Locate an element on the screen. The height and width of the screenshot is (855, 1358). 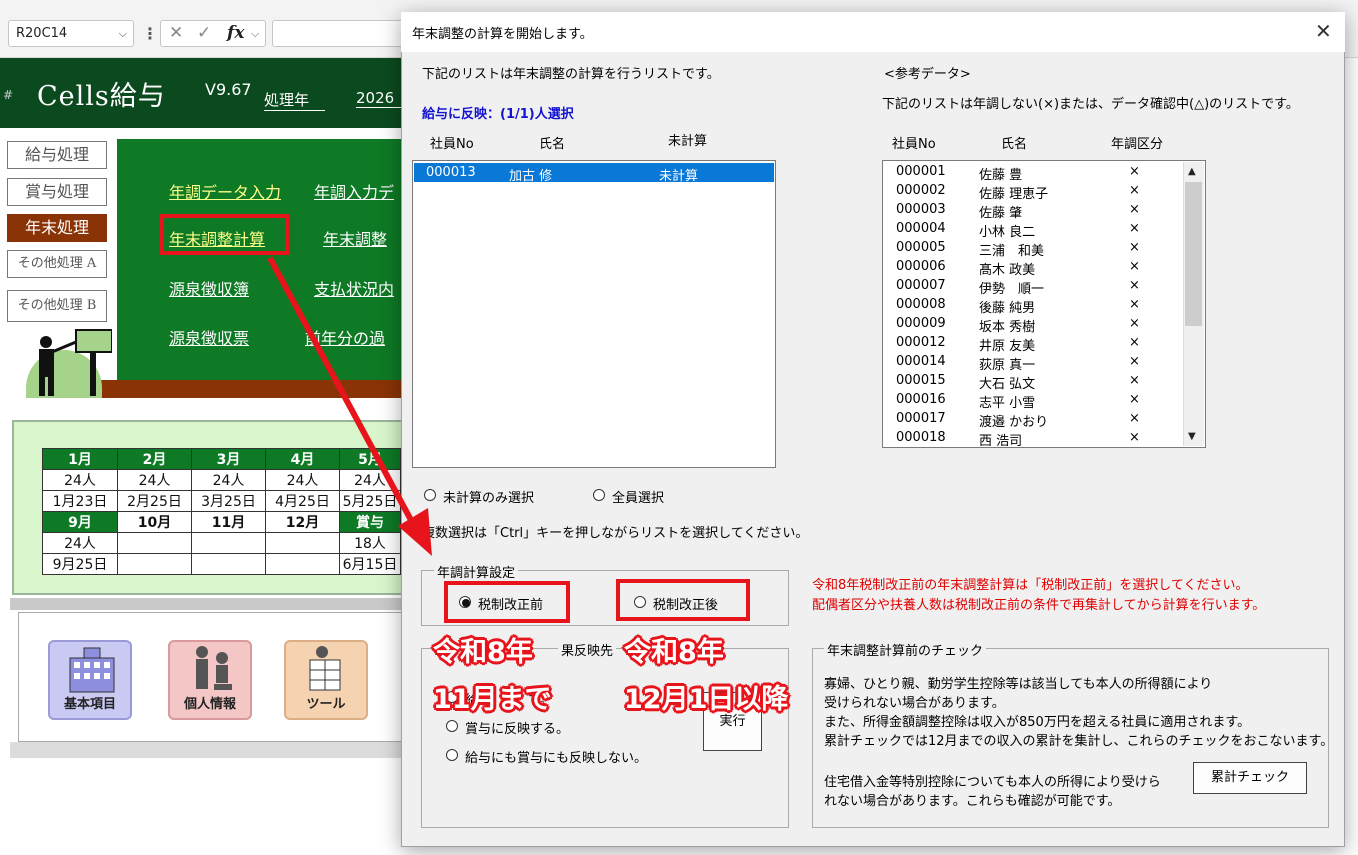
arrow-head is located at coordinates (415, 532).